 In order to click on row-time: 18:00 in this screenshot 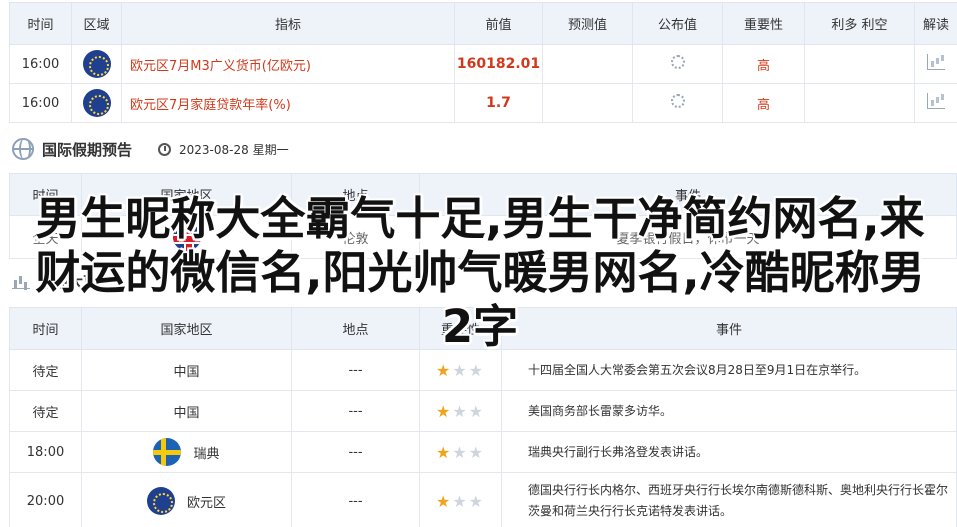, I will do `click(45, 452)`.